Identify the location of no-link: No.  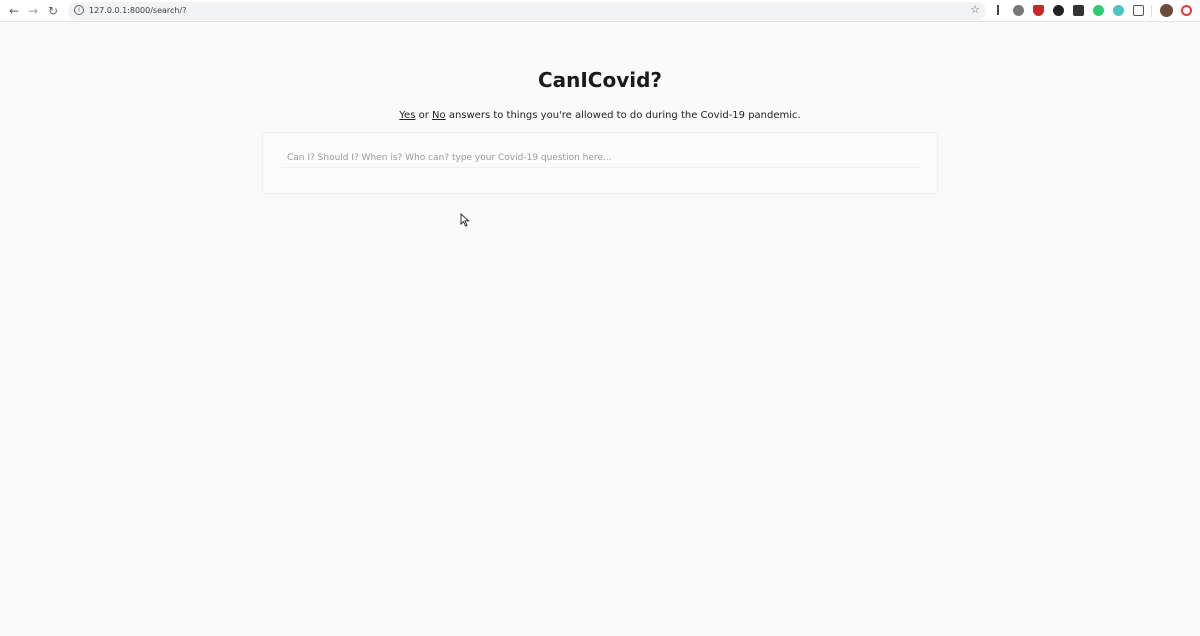
(439, 115).